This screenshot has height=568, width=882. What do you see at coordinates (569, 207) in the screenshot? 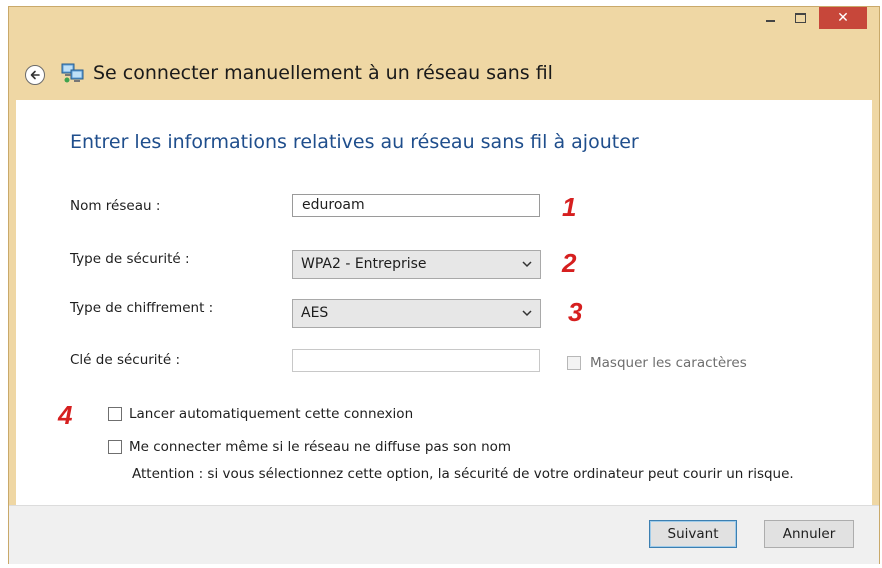
I see `step-number-1: 1` at bounding box center [569, 207].